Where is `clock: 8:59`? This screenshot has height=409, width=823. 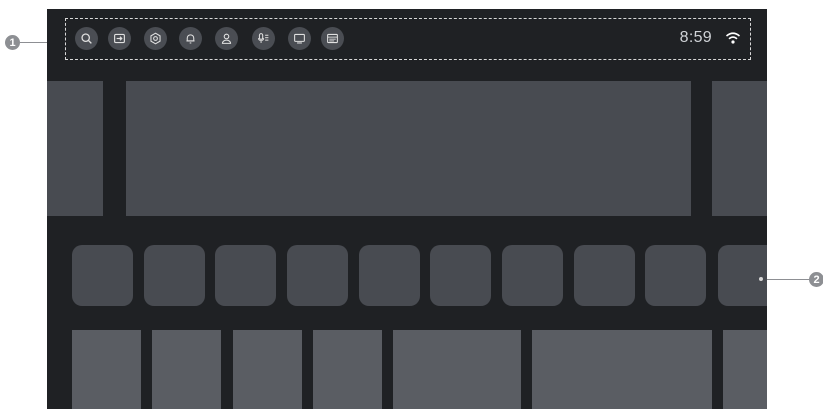 clock: 8:59 is located at coordinates (695, 37).